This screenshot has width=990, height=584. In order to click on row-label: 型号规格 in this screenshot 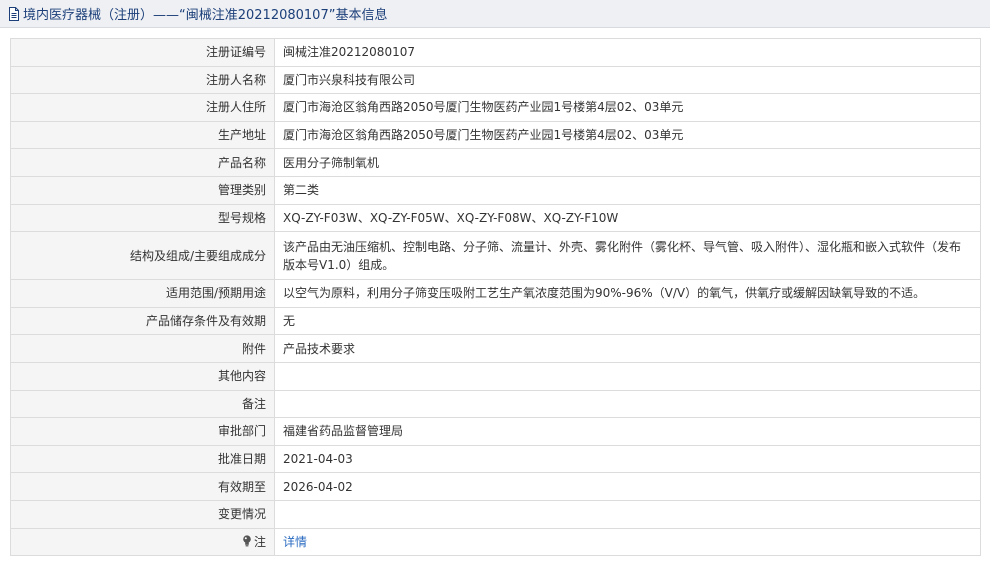, I will do `click(142, 218)`.